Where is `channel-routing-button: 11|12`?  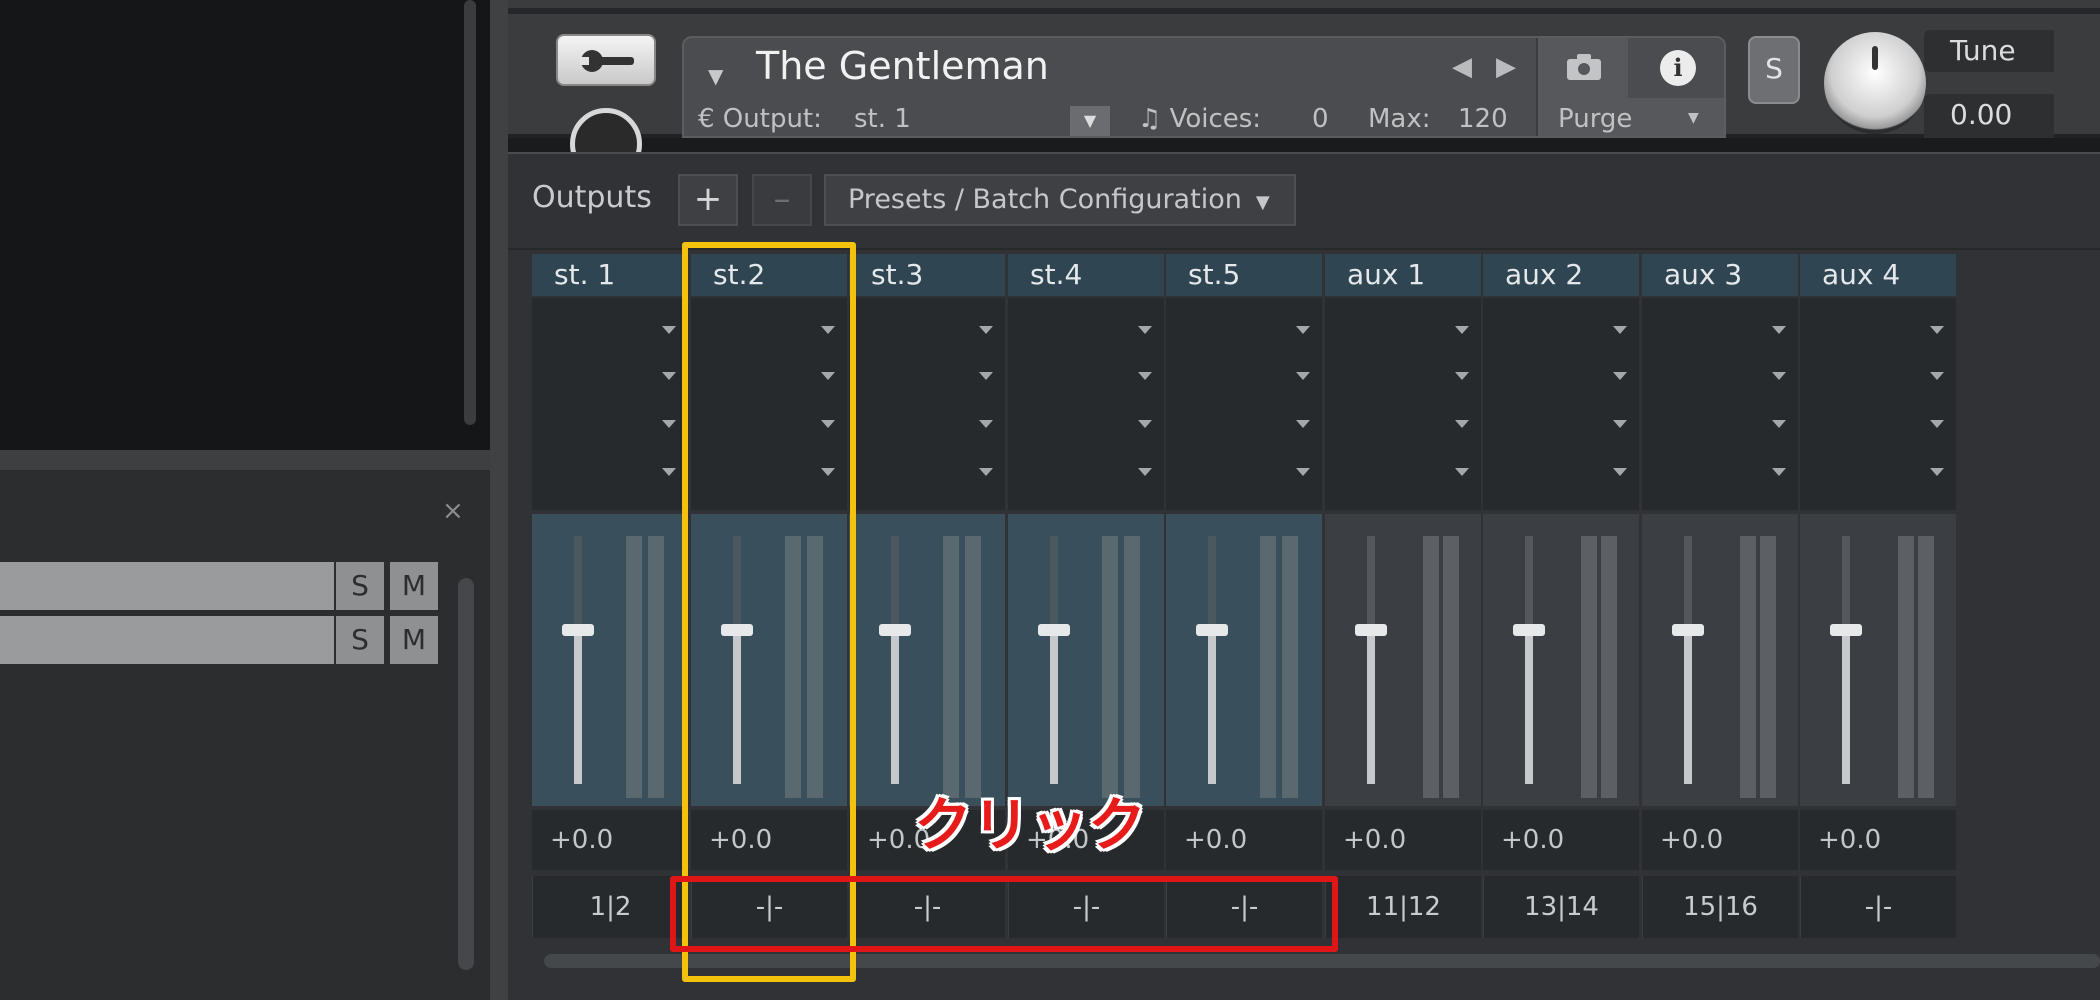 channel-routing-button: 11|12 is located at coordinates (1403, 907).